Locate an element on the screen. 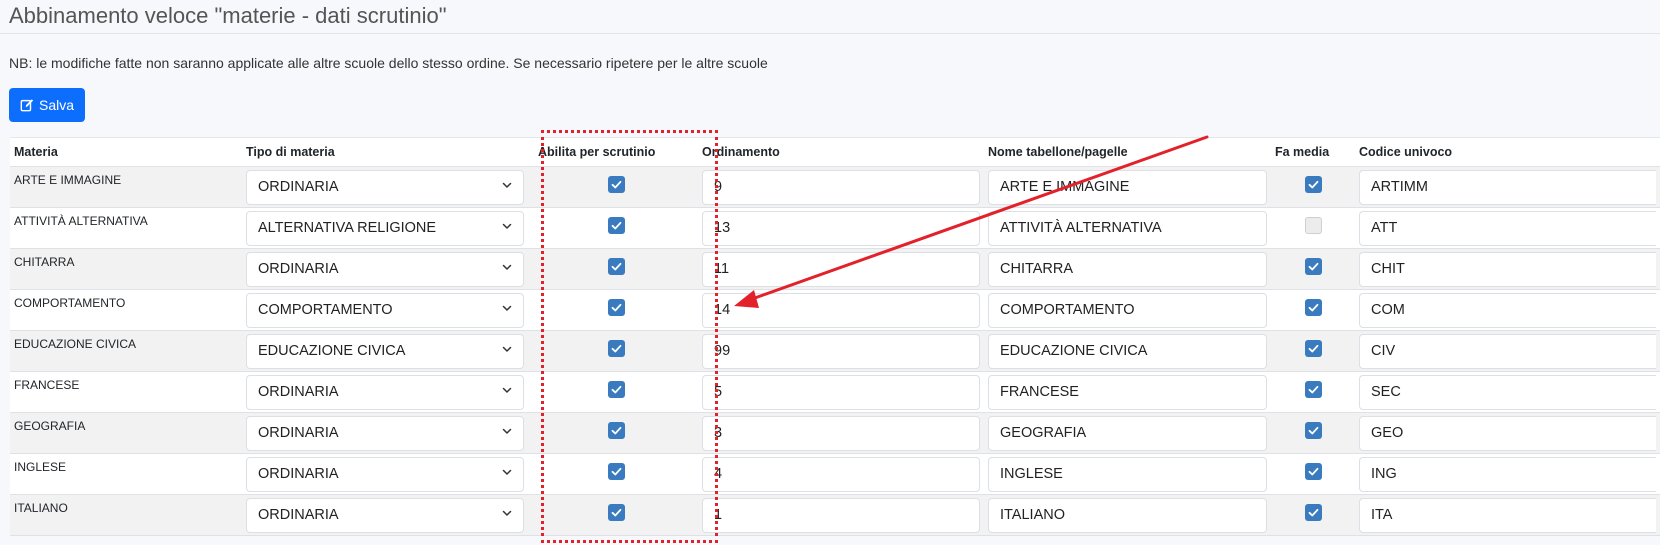 The image size is (1660, 545). report-name-input: INGLESE is located at coordinates (1127, 474).